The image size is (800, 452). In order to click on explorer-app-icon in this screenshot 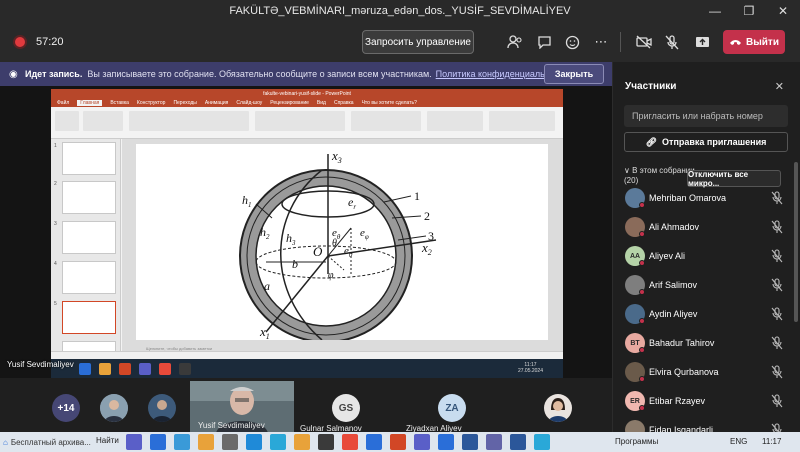, I will do `click(206, 442)`.